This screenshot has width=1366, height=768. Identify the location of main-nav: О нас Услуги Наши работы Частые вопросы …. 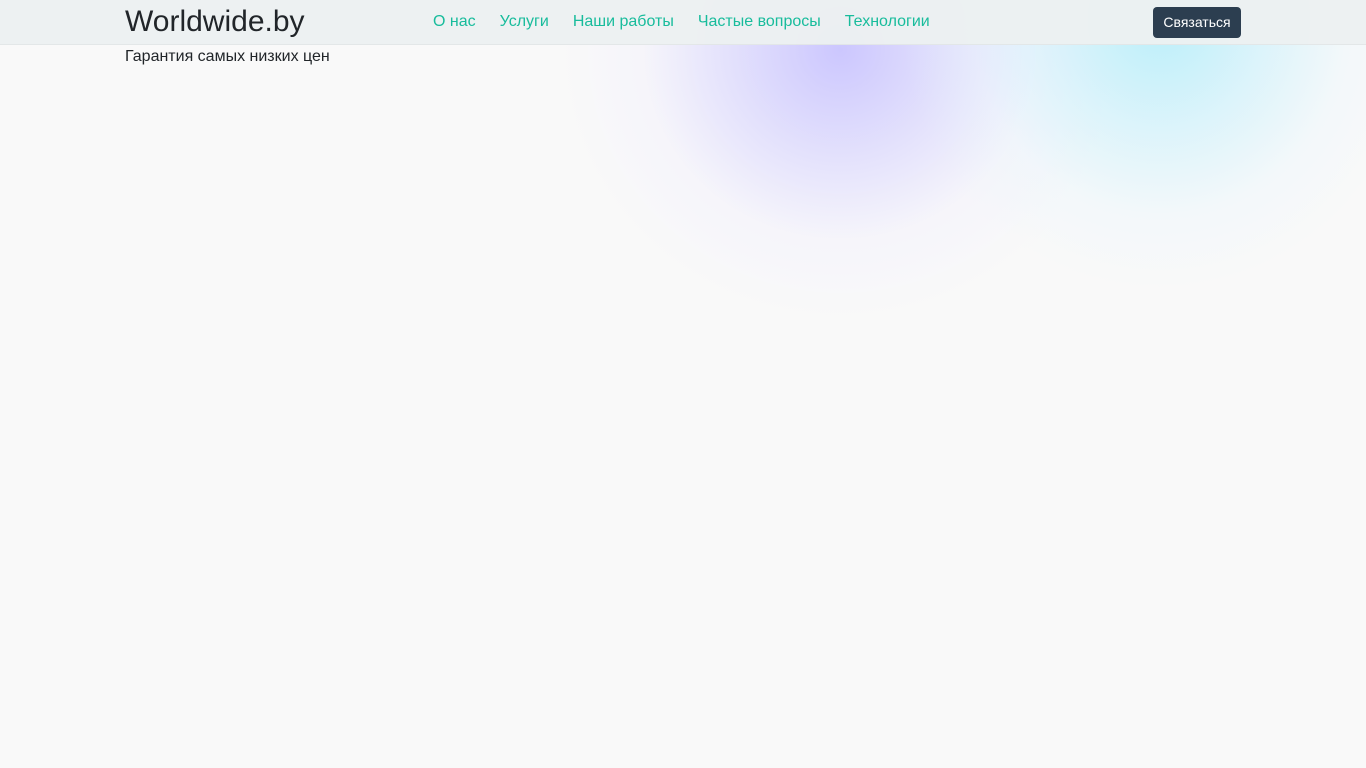
(681, 22).